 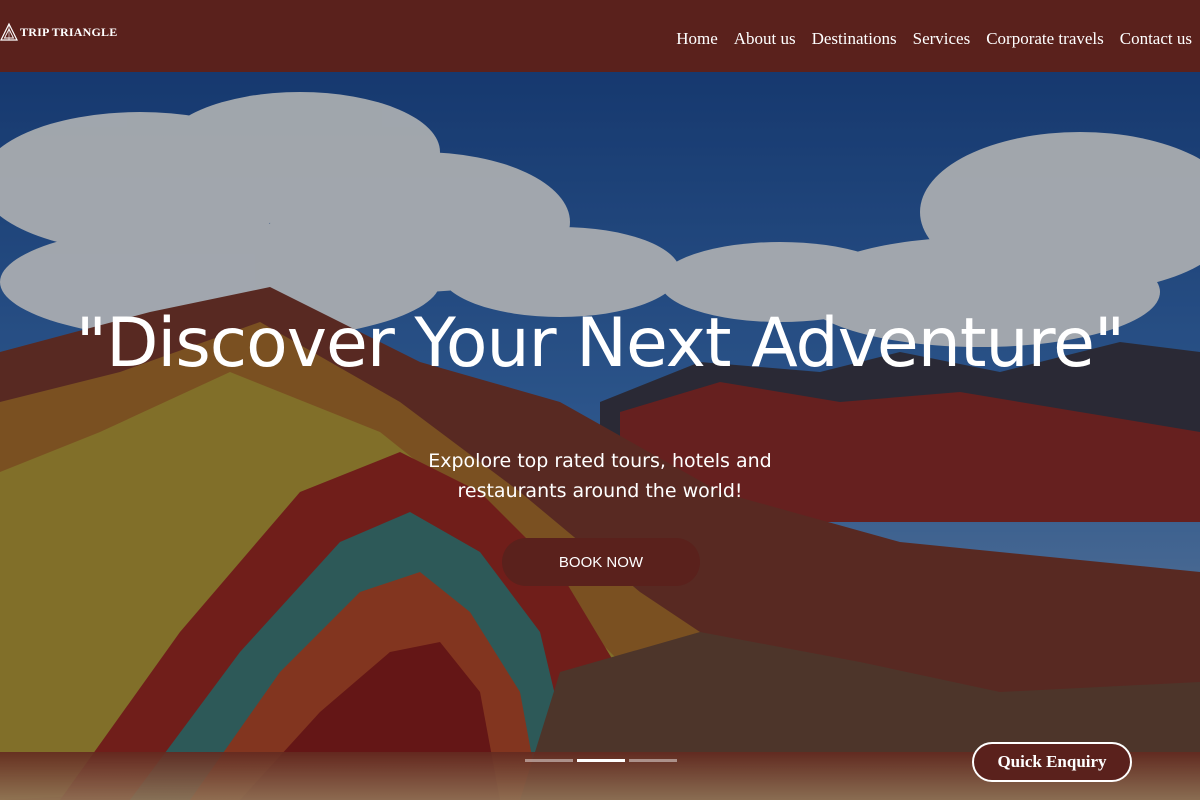 I want to click on quick-enquiry-button: Quick Enquiry, so click(x=1052, y=762).